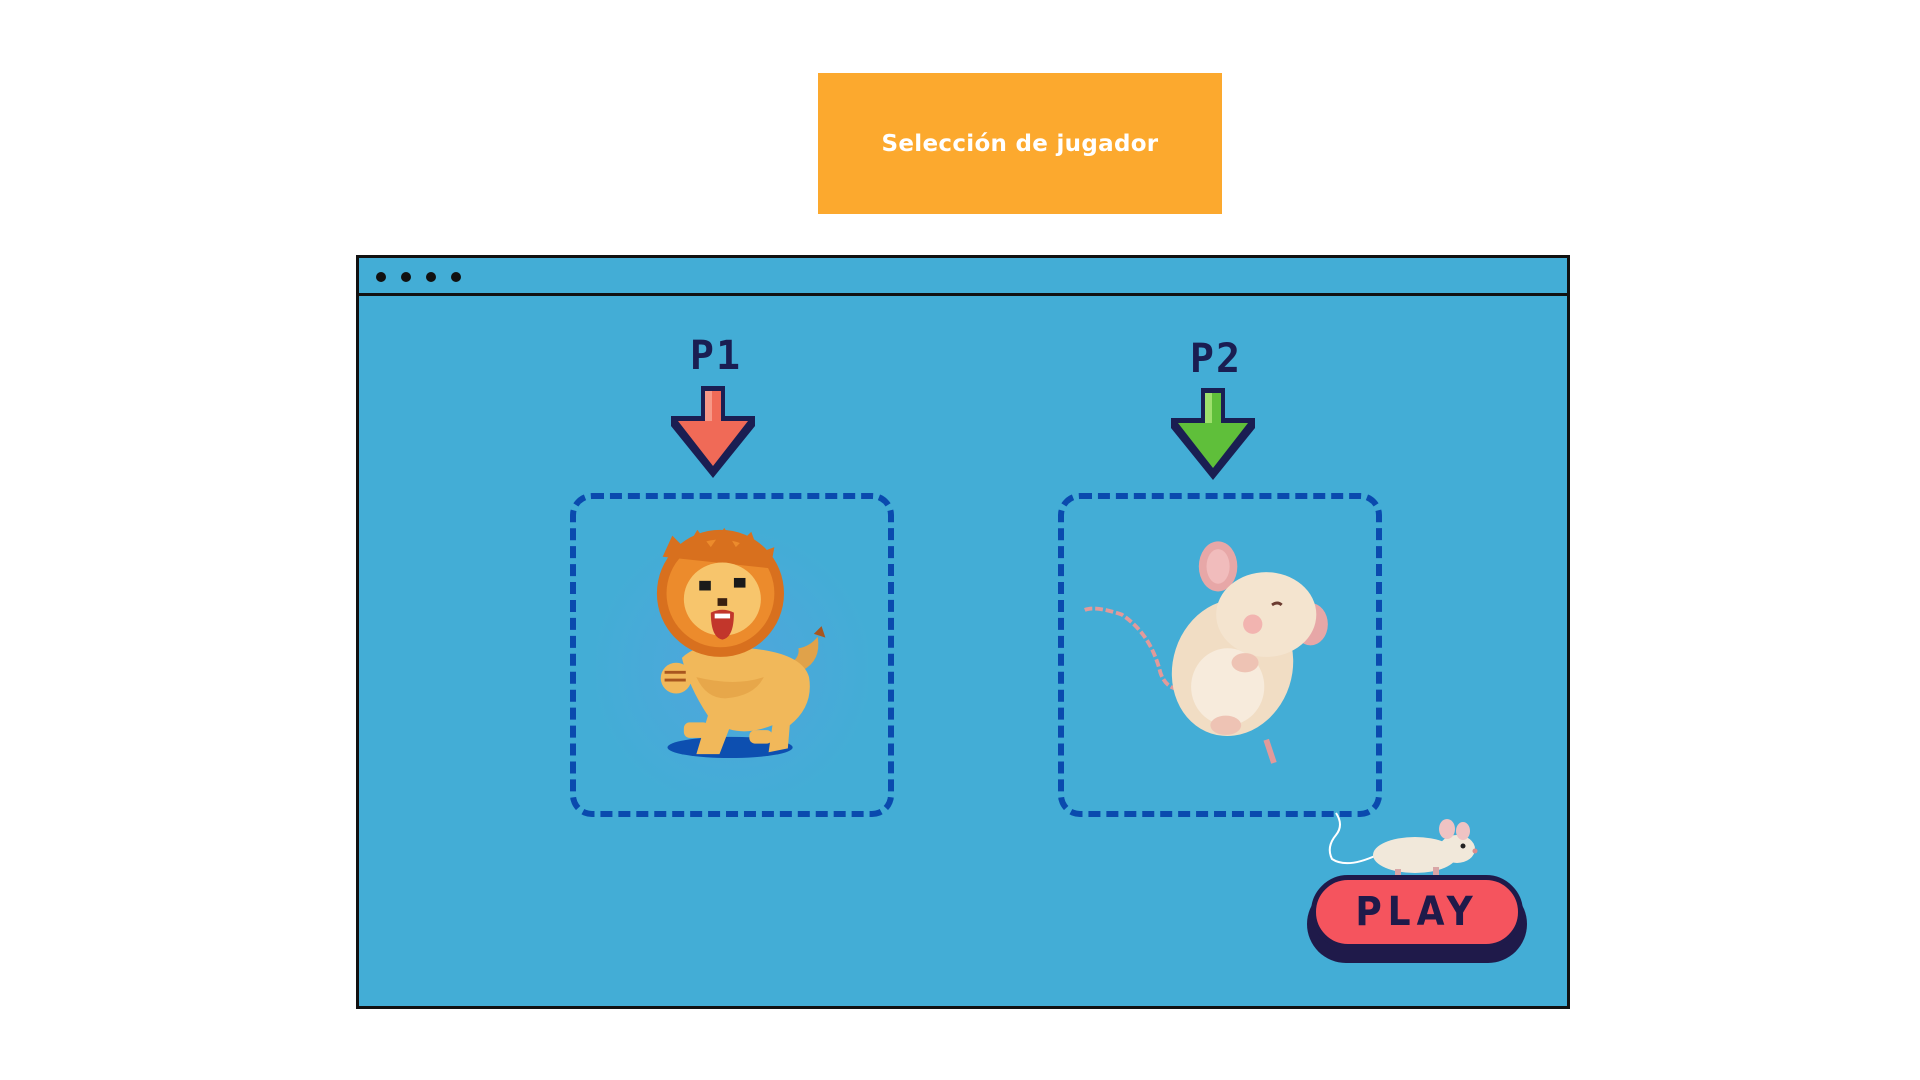  I want to click on player-1-label: P1, so click(716, 356).